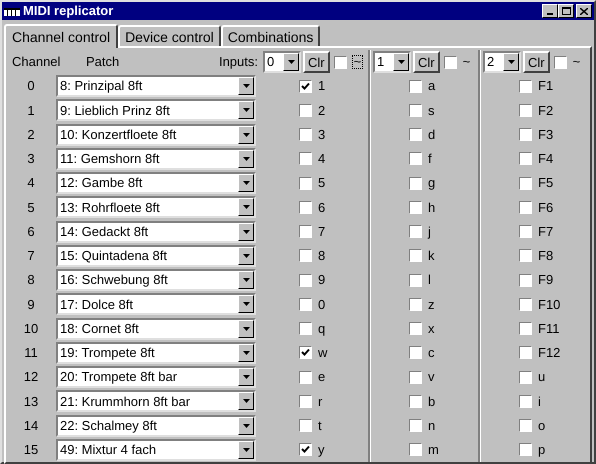 The image size is (596, 464). What do you see at coordinates (550, 11) in the screenshot?
I see `minimize-button` at bounding box center [550, 11].